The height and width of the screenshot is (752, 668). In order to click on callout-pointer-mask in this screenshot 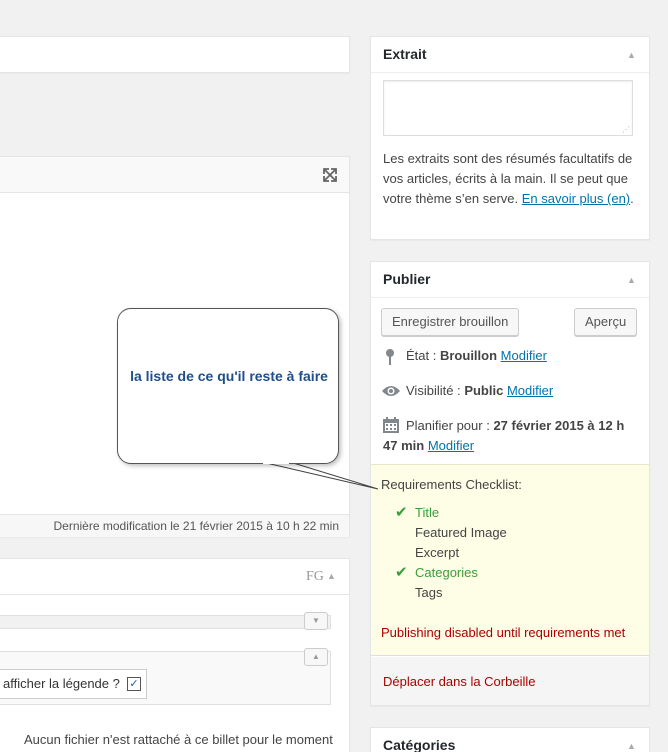, I will do `click(276, 463)`.